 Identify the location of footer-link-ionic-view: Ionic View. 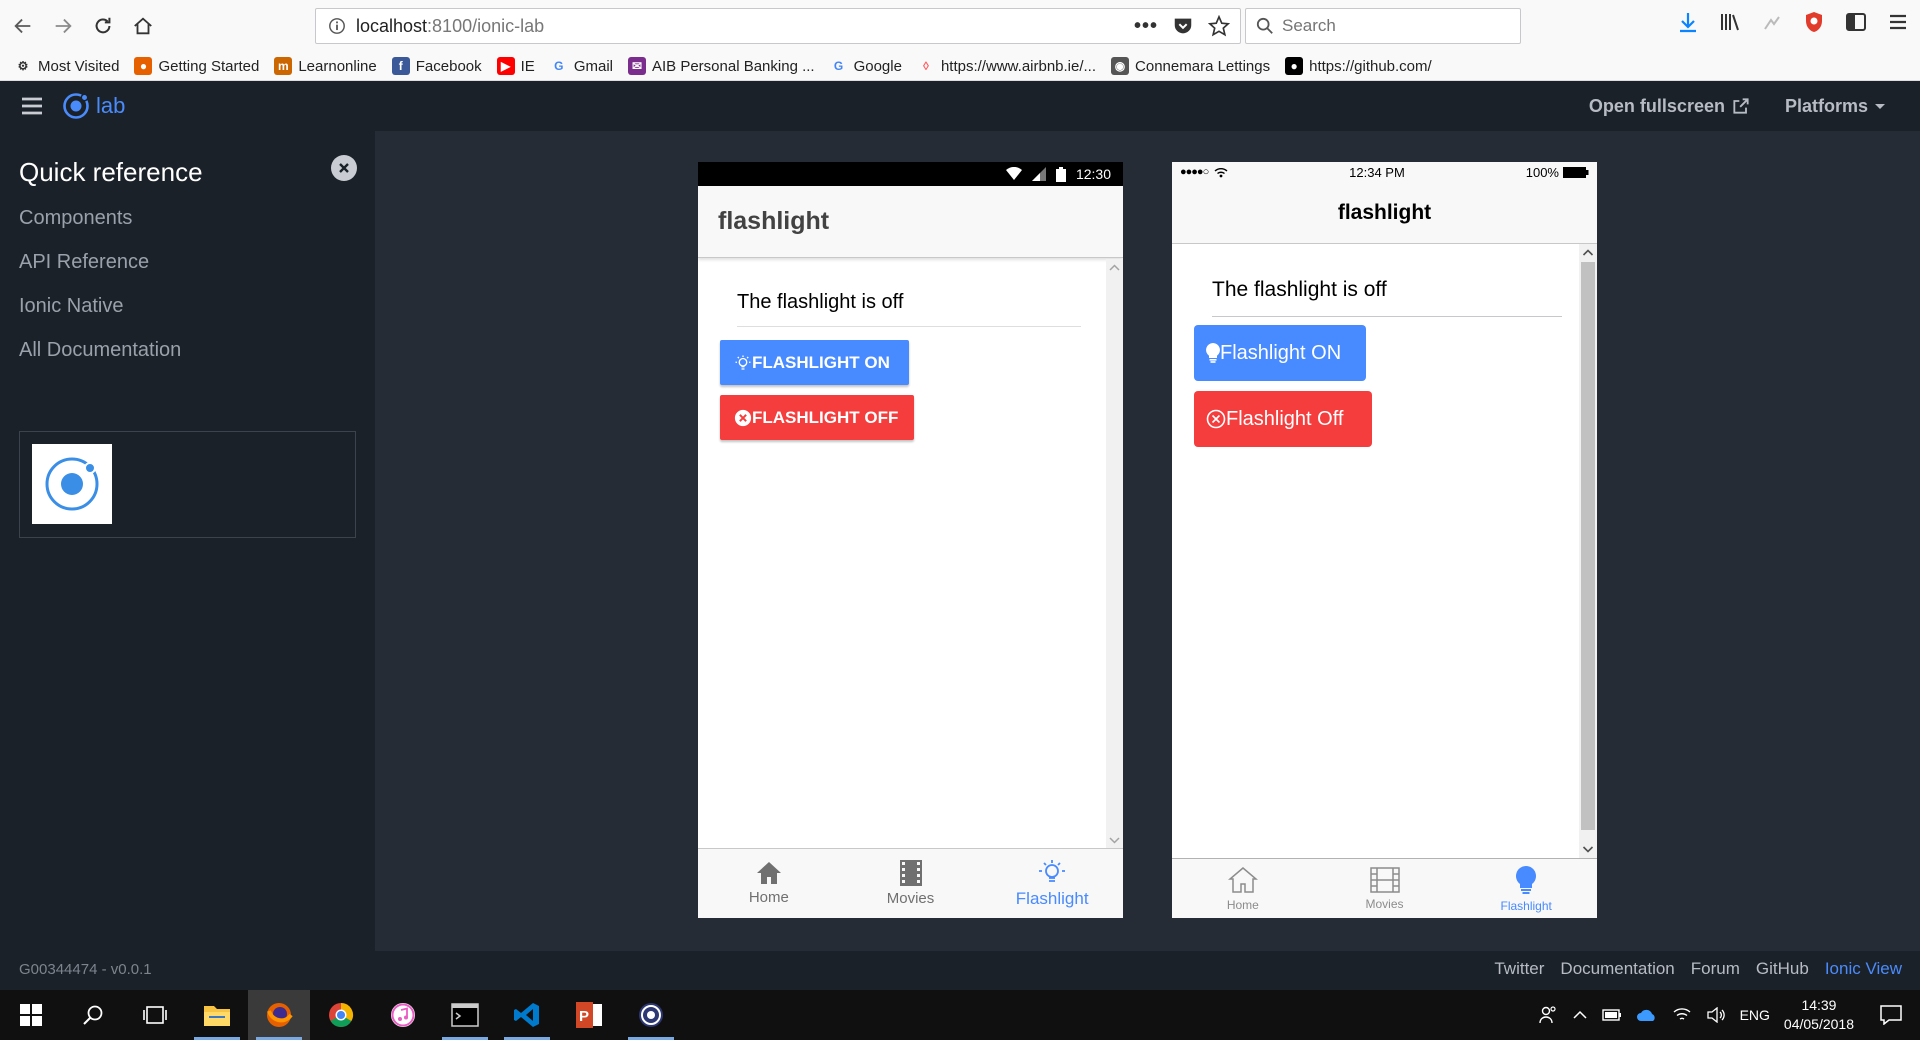
(1863, 969).